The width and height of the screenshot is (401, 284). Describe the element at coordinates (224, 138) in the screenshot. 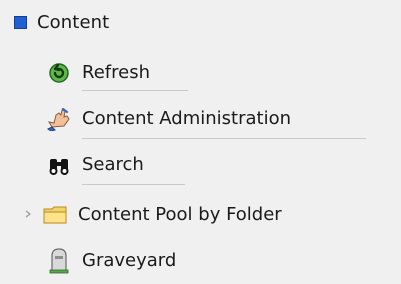

I see `content-administration-underline` at that location.